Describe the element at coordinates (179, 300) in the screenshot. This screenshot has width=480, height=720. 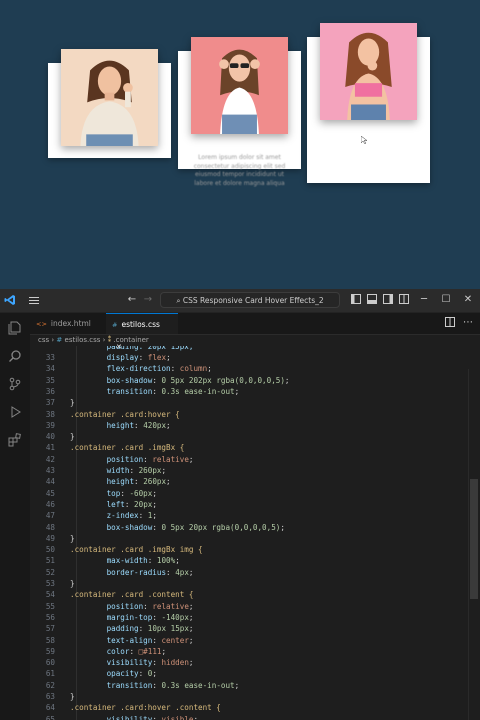
I see `search-icon: ⌕` at that location.